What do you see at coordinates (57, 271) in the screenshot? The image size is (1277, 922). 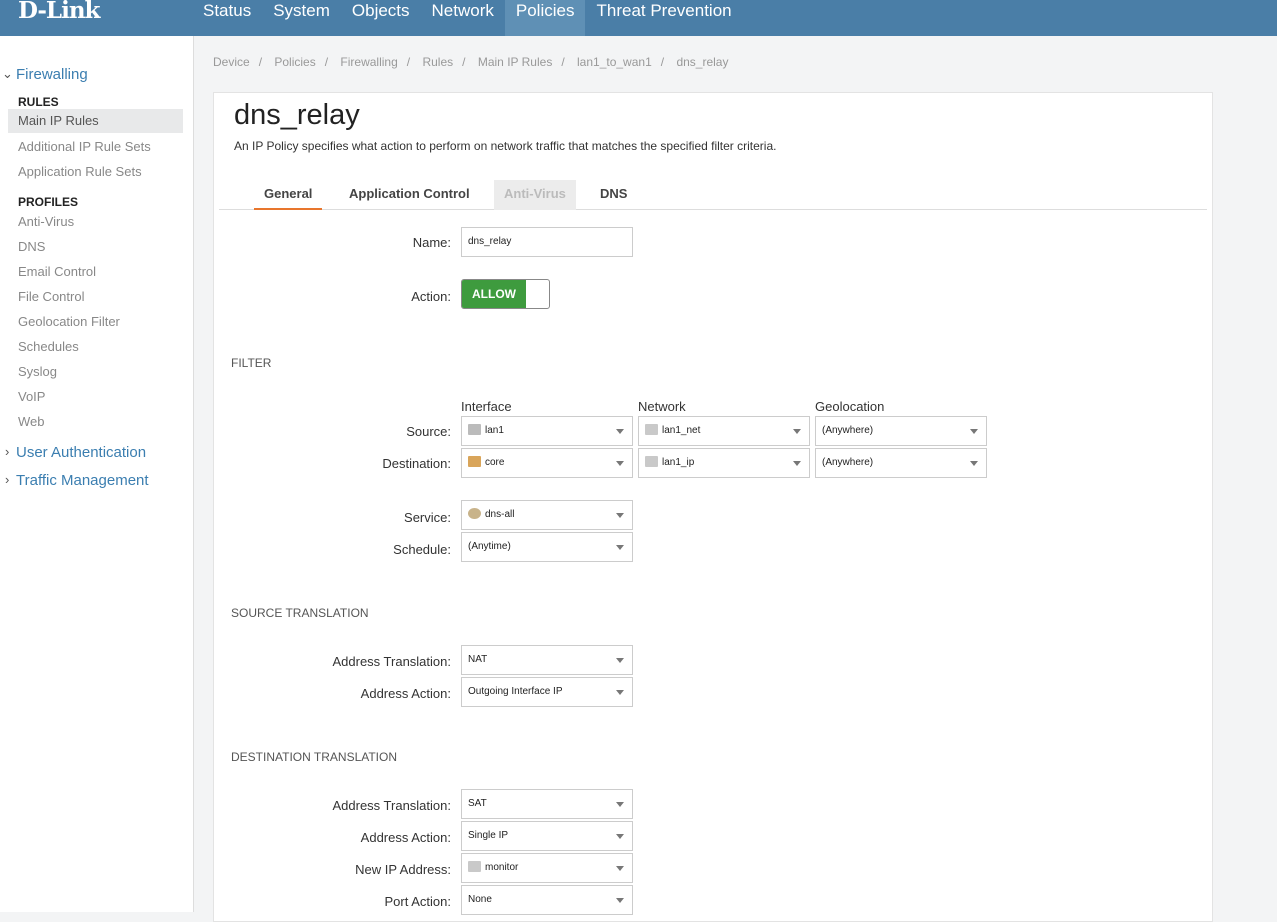 I see `sidebar-item-email-control: Email Control` at bounding box center [57, 271].